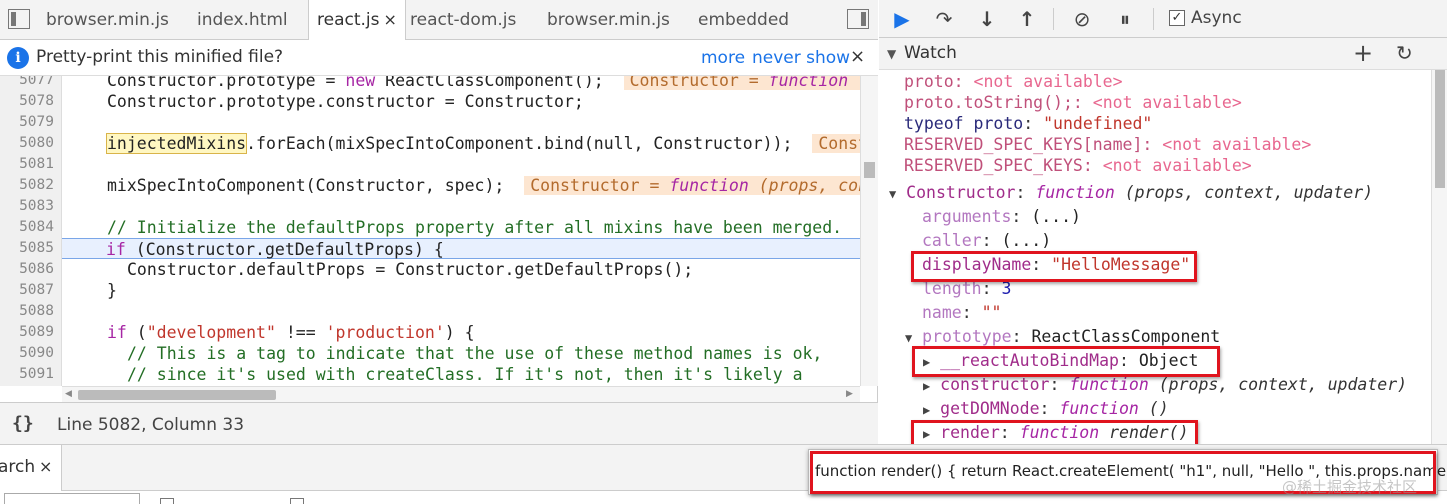 The width and height of the screenshot is (1447, 504). Describe the element at coordinates (1404, 53) in the screenshot. I see `refresh-watch-icon: ↻` at that location.